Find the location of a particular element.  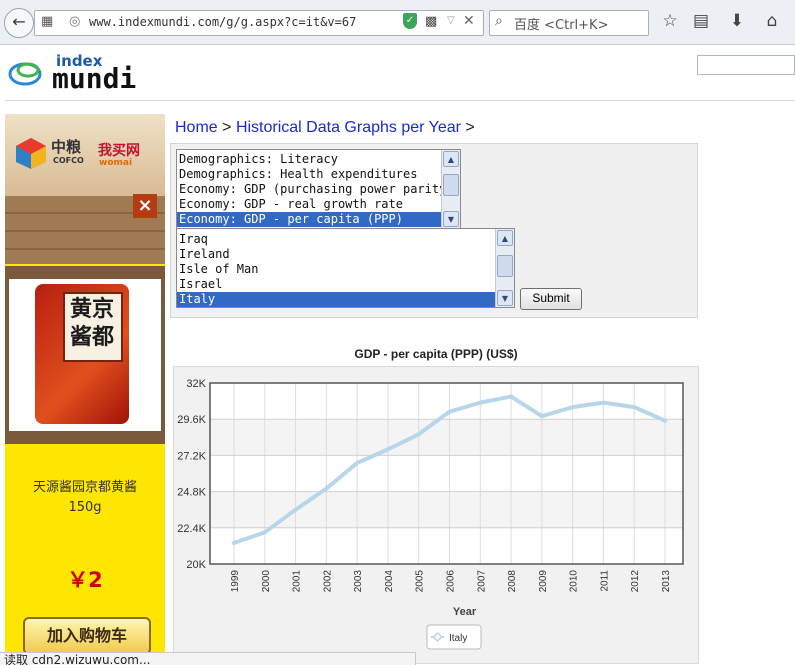

ad-package-text: 黄京酱都 is located at coordinates (91, 323).